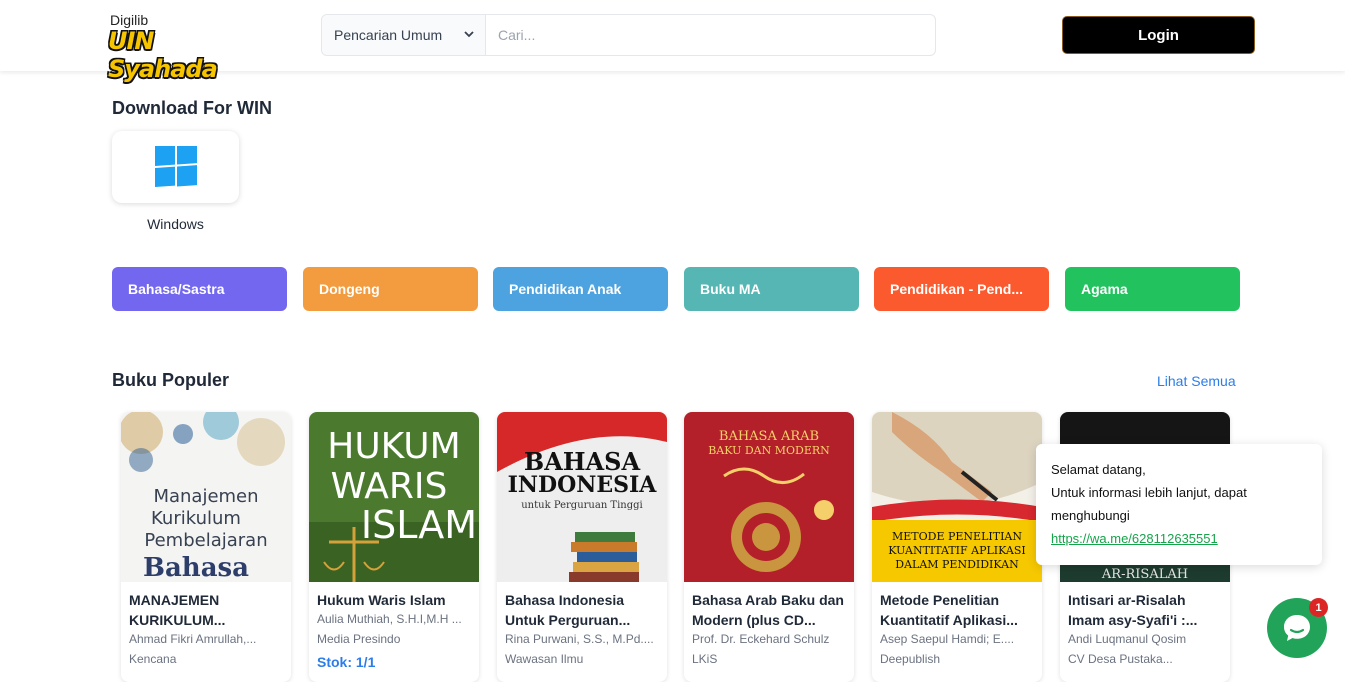 The image size is (1345, 682). I want to click on book-cover: HUKUM WARIS ISLAM, so click(394, 497).